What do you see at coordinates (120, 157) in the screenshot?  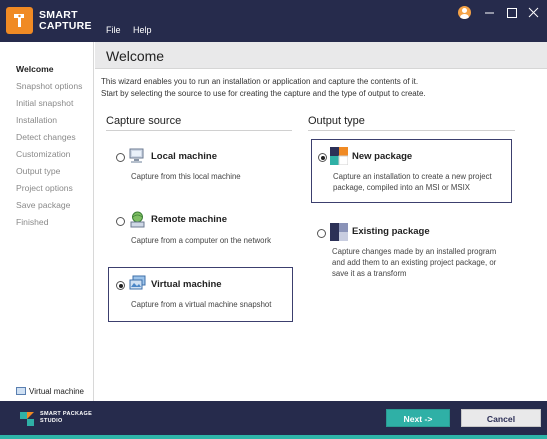 I see `radio-local-machine` at bounding box center [120, 157].